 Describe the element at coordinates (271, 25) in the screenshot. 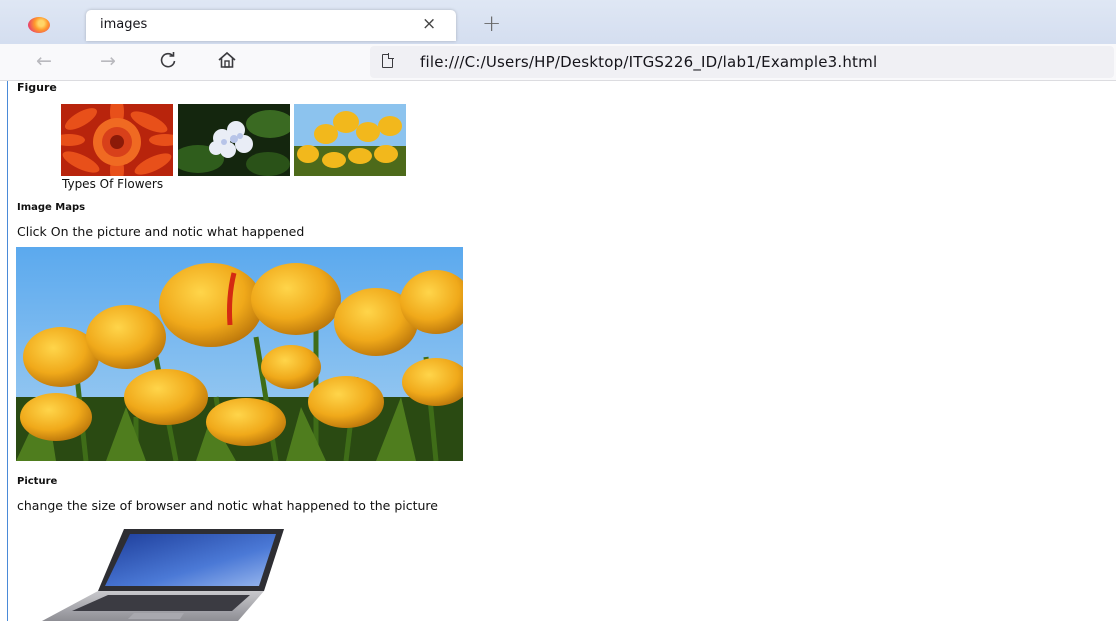

I see `tab-images: images ×` at that location.